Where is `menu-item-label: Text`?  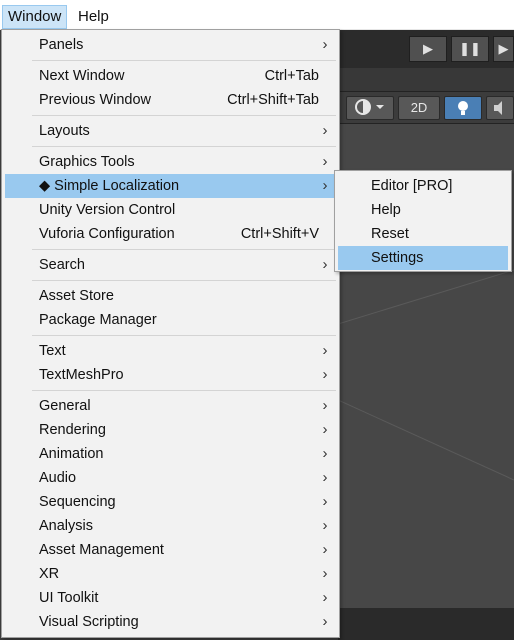
menu-item-label: Text is located at coordinates (52, 351).